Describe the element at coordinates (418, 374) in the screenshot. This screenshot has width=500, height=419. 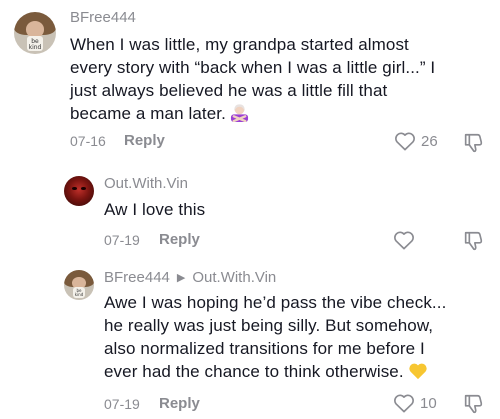
I see `yellow-heart-emoji` at that location.